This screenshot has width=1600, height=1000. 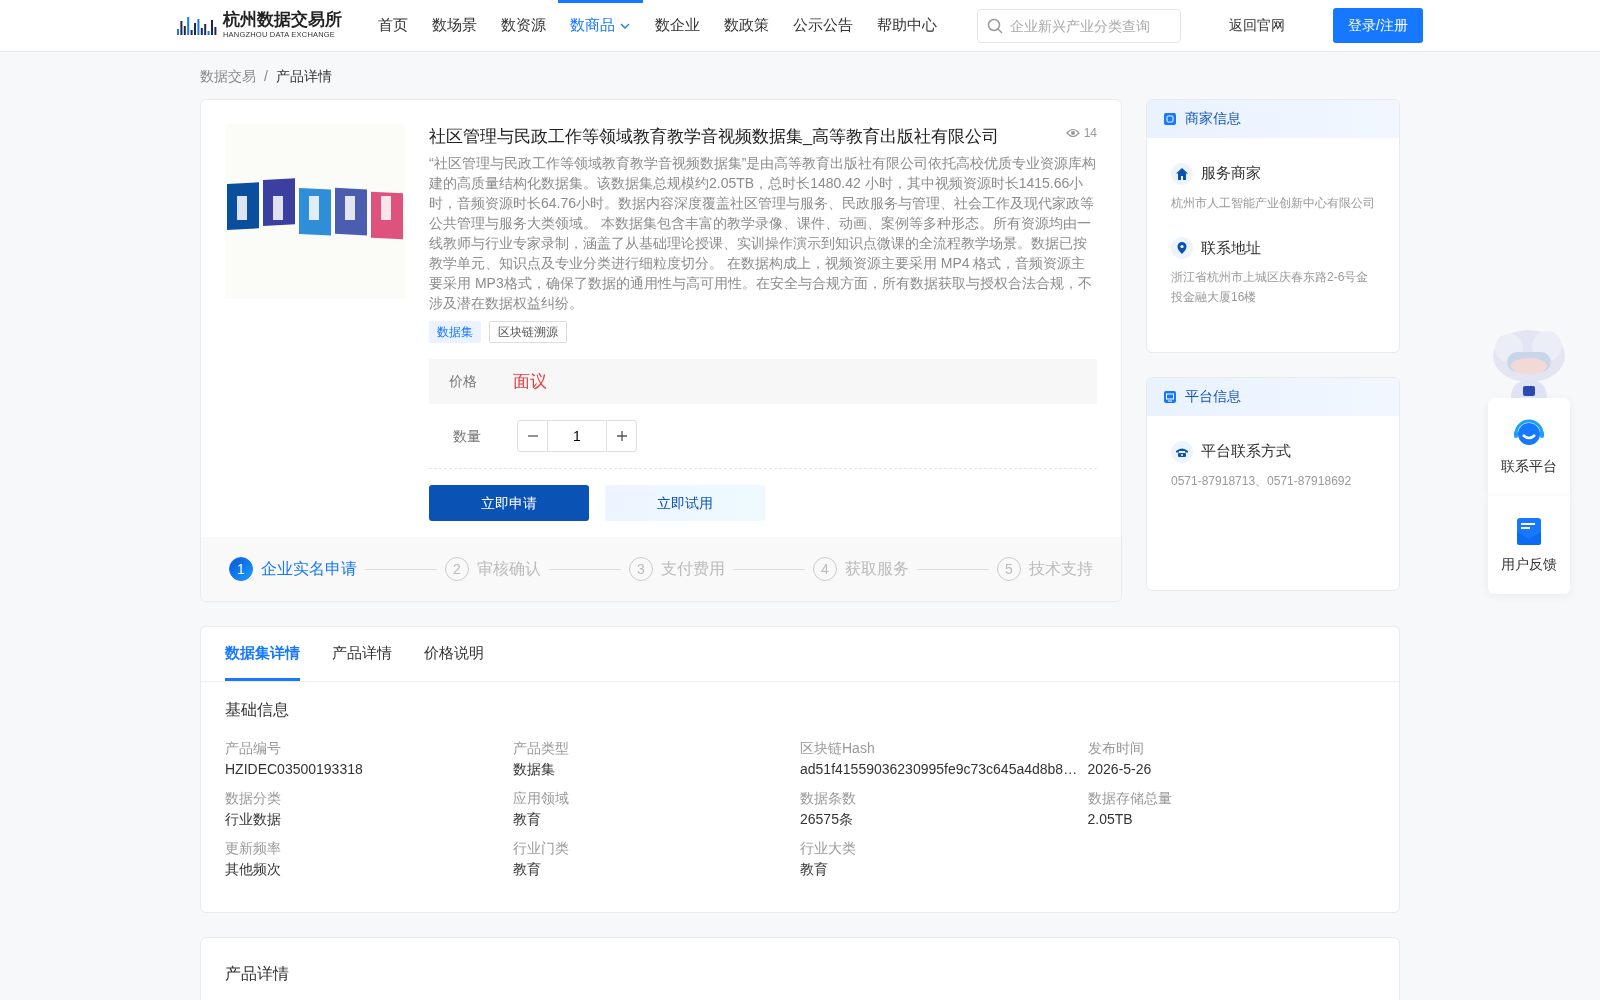 I want to click on nav-link: 帮助中心, so click(x=907, y=26).